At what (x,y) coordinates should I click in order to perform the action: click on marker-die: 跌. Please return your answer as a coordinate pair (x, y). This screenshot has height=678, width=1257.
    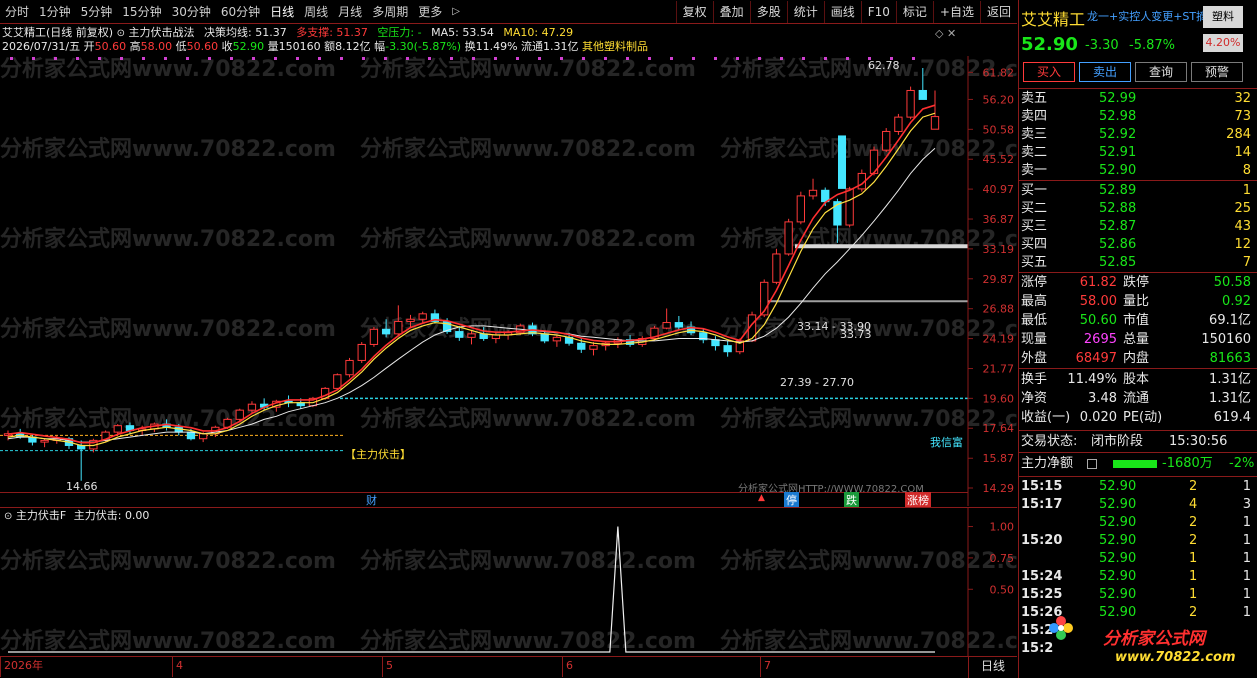
    Looking at the image, I should click on (851, 500).